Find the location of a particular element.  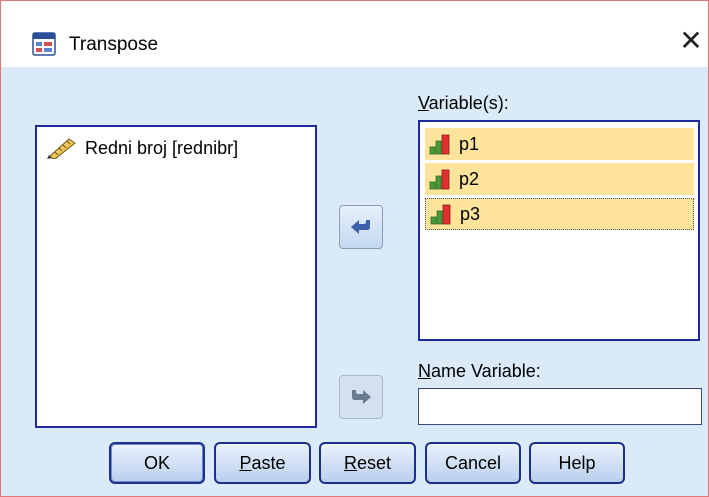

list-item: Redni broj [rednibr] is located at coordinates (142, 148).